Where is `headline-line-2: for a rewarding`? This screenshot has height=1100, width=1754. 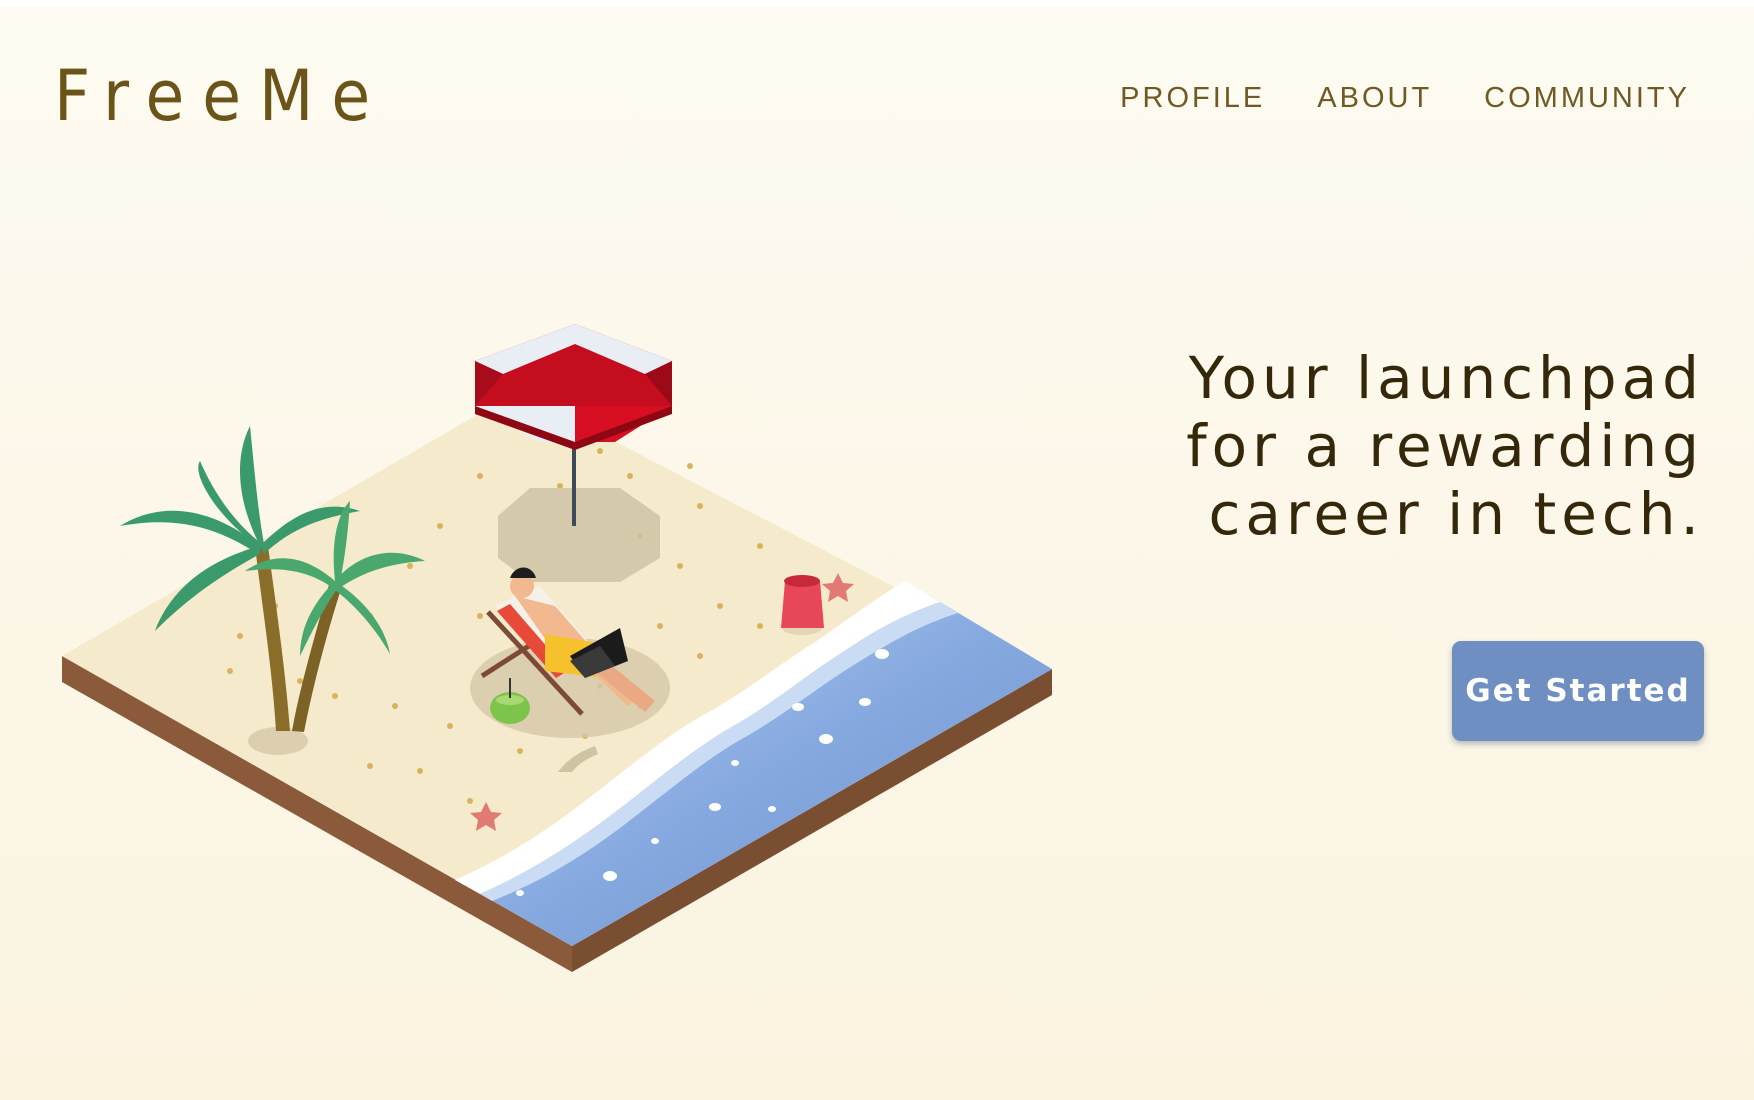
headline-line-2: for a rewarding is located at coordinates (1445, 446).